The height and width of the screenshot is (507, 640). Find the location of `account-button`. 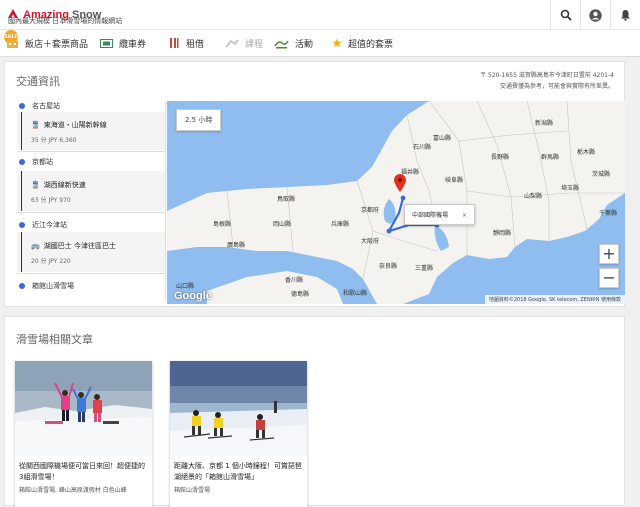

account-button is located at coordinates (595, 15).